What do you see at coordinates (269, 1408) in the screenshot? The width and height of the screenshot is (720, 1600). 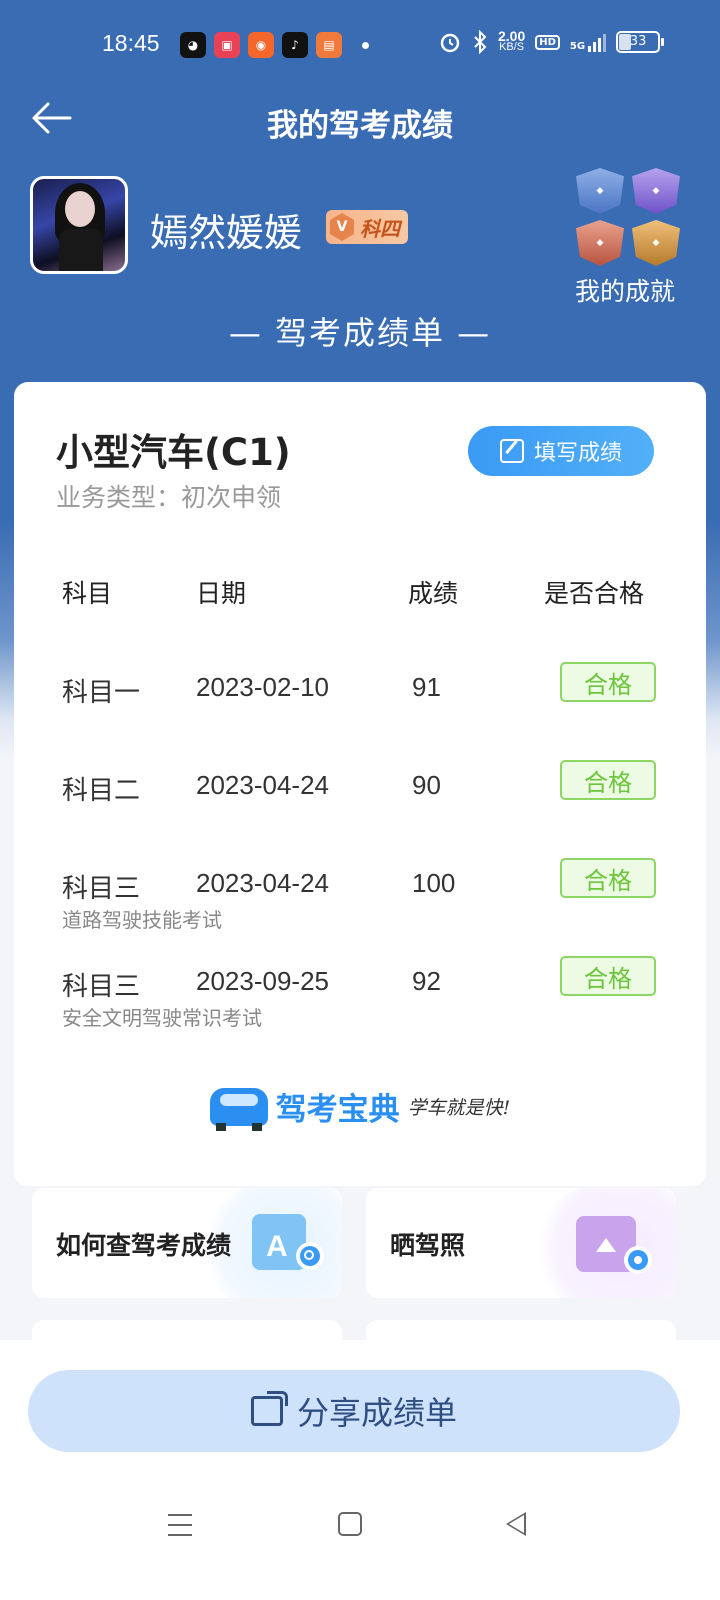 I see `share-icon` at bounding box center [269, 1408].